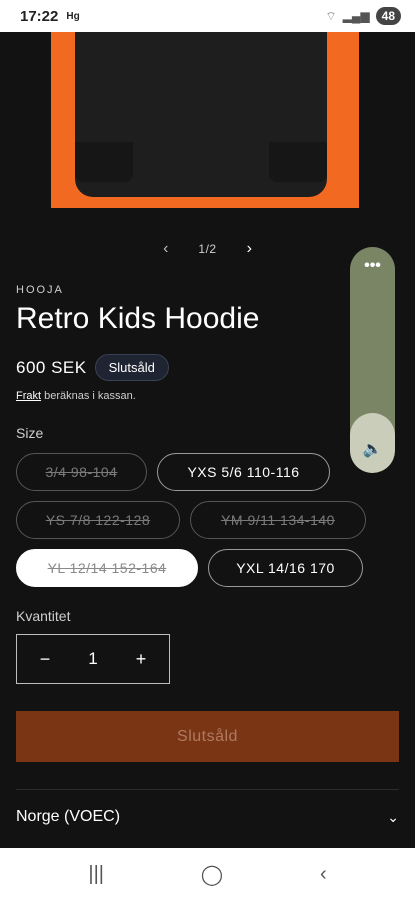 This screenshot has height=900, width=415. I want to click on size-option-ys: YS 7/8 122-128, so click(98, 520).